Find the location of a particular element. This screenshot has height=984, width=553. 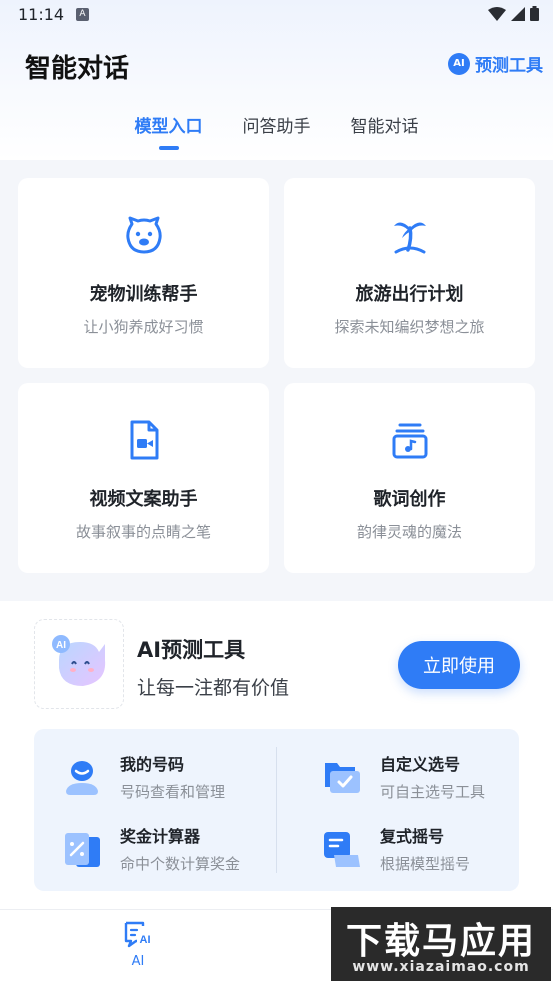

music-box-icon is located at coordinates (409, 441).